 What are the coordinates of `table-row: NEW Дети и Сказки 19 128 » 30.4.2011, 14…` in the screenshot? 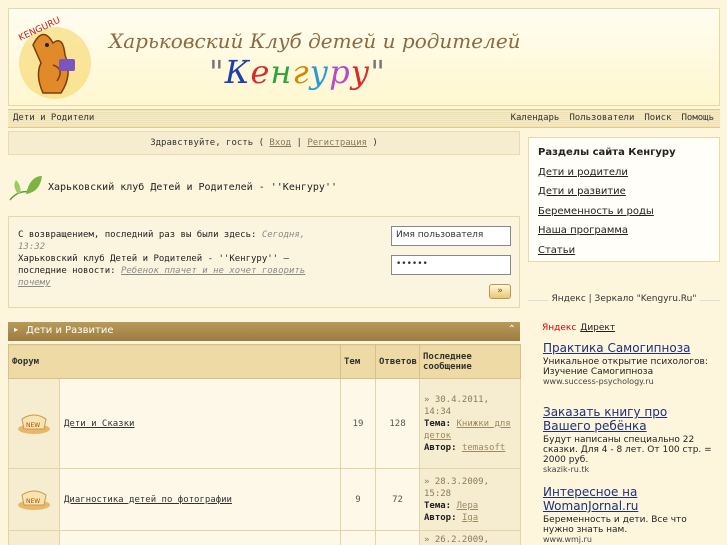 It's located at (264, 423).